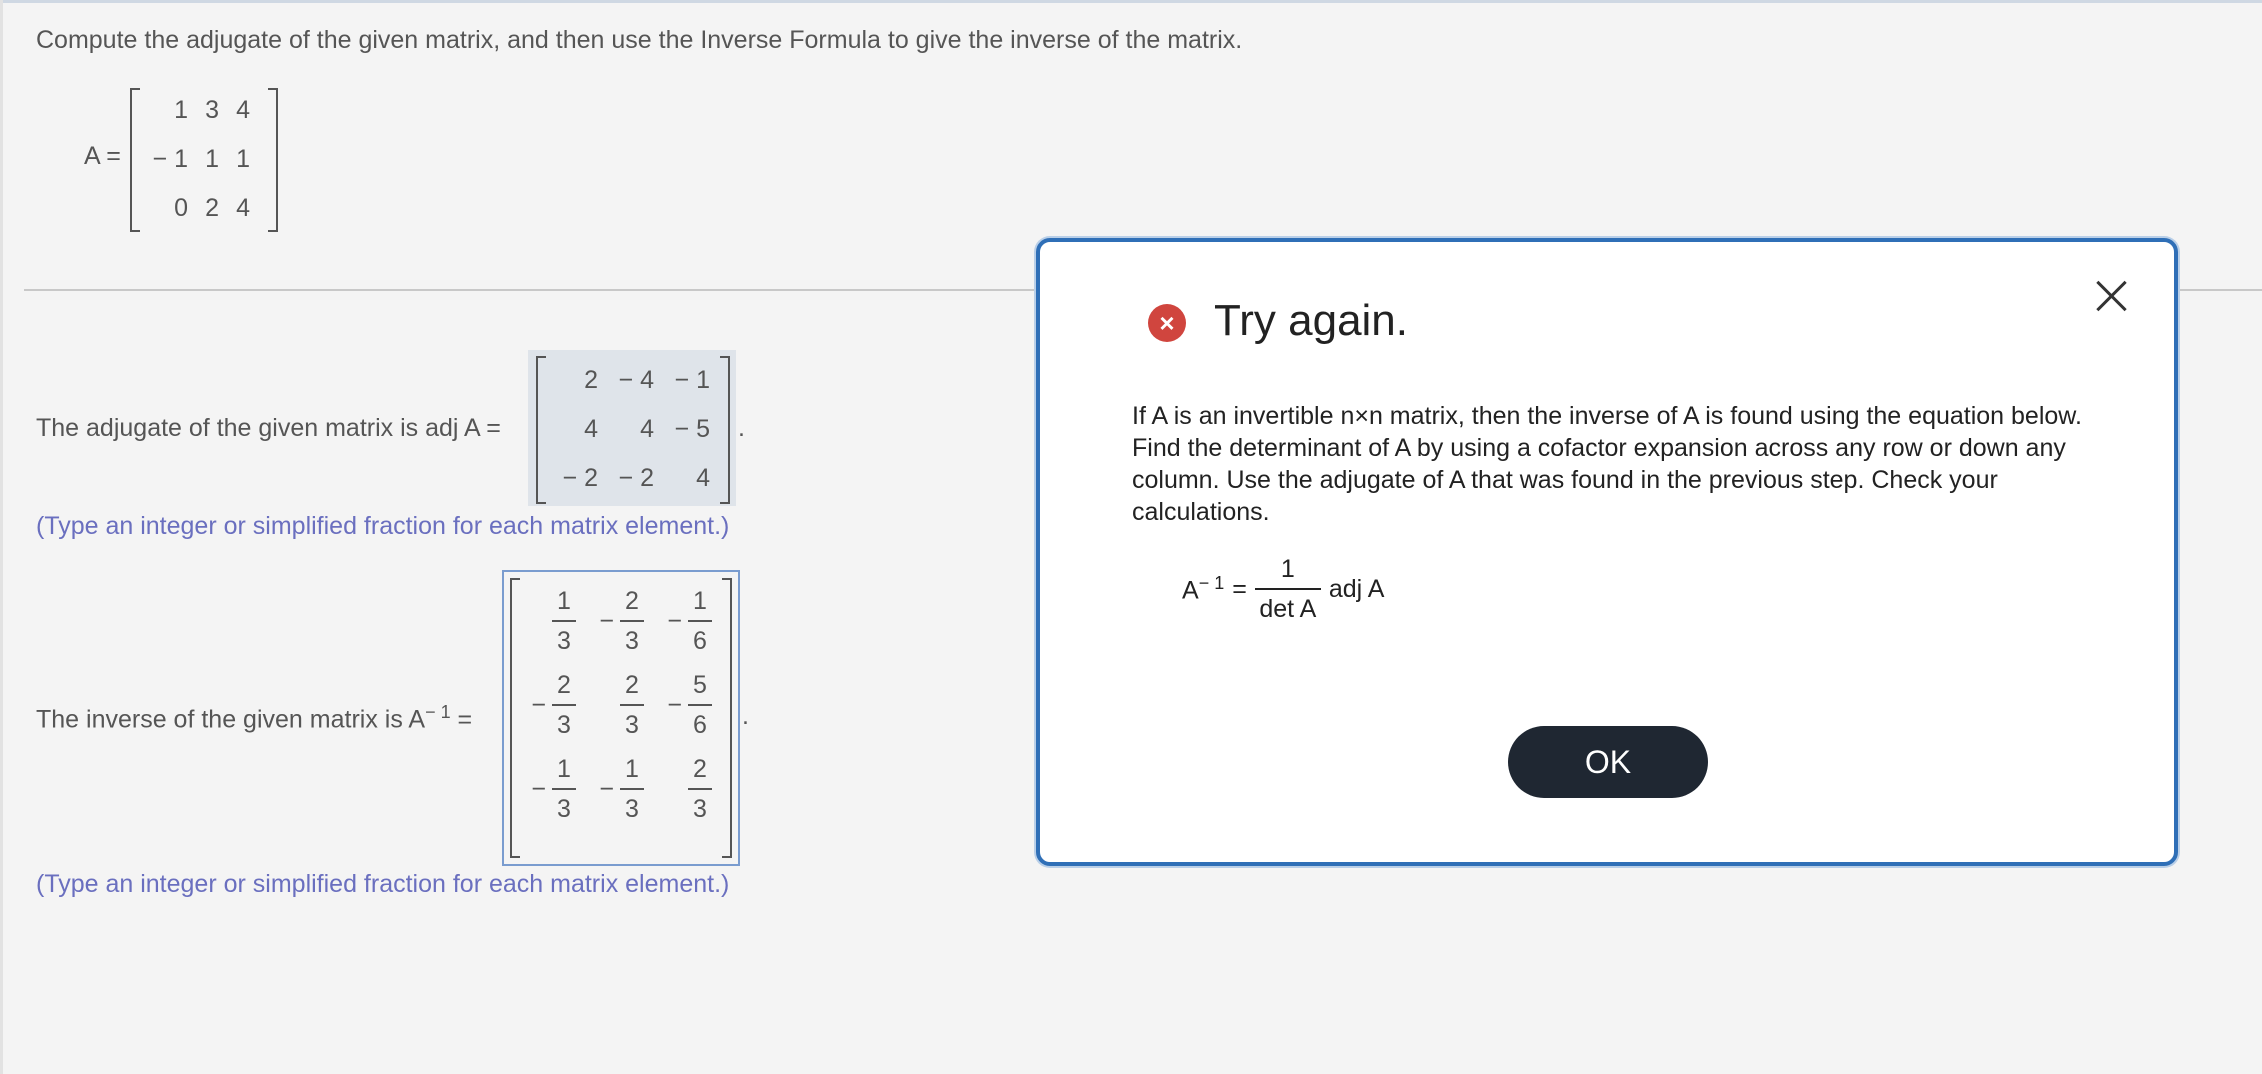 The width and height of the screenshot is (2262, 1074). I want to click on inverse-period: ., so click(745, 716).